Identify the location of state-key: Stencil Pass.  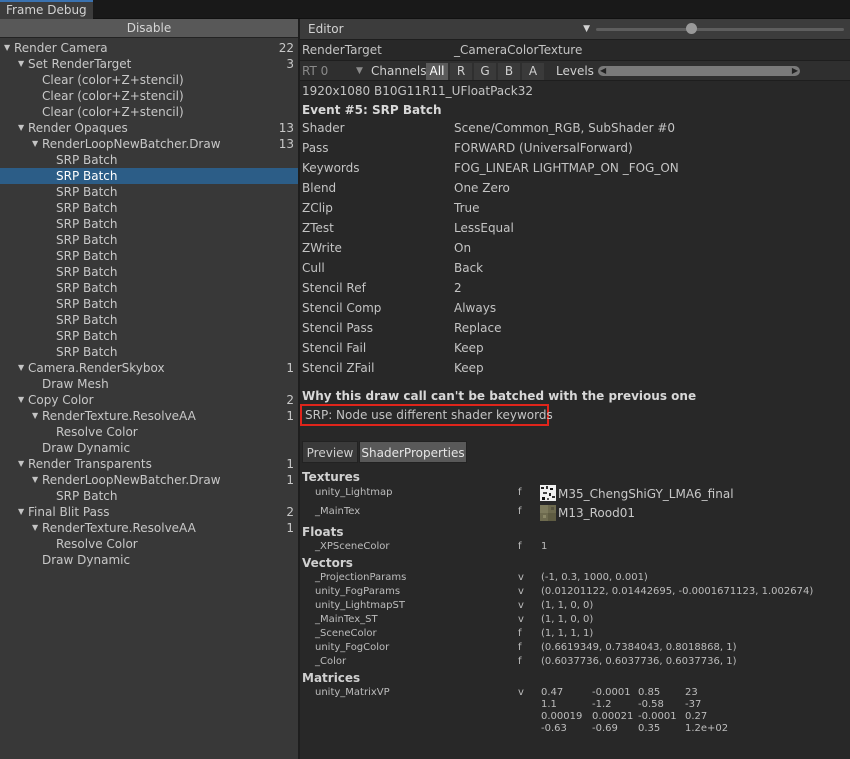
(337, 328).